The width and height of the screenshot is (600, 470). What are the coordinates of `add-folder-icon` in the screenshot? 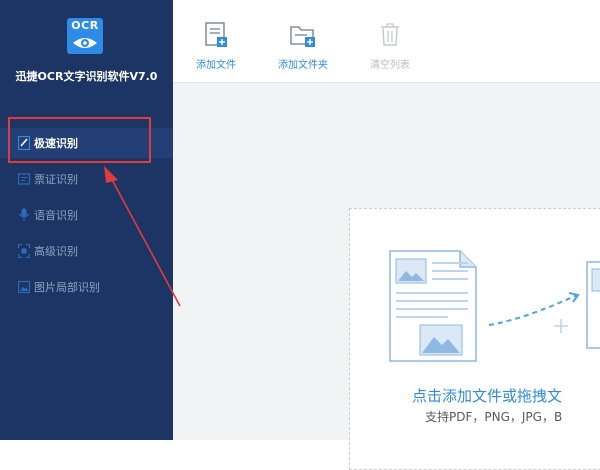 It's located at (302, 36).